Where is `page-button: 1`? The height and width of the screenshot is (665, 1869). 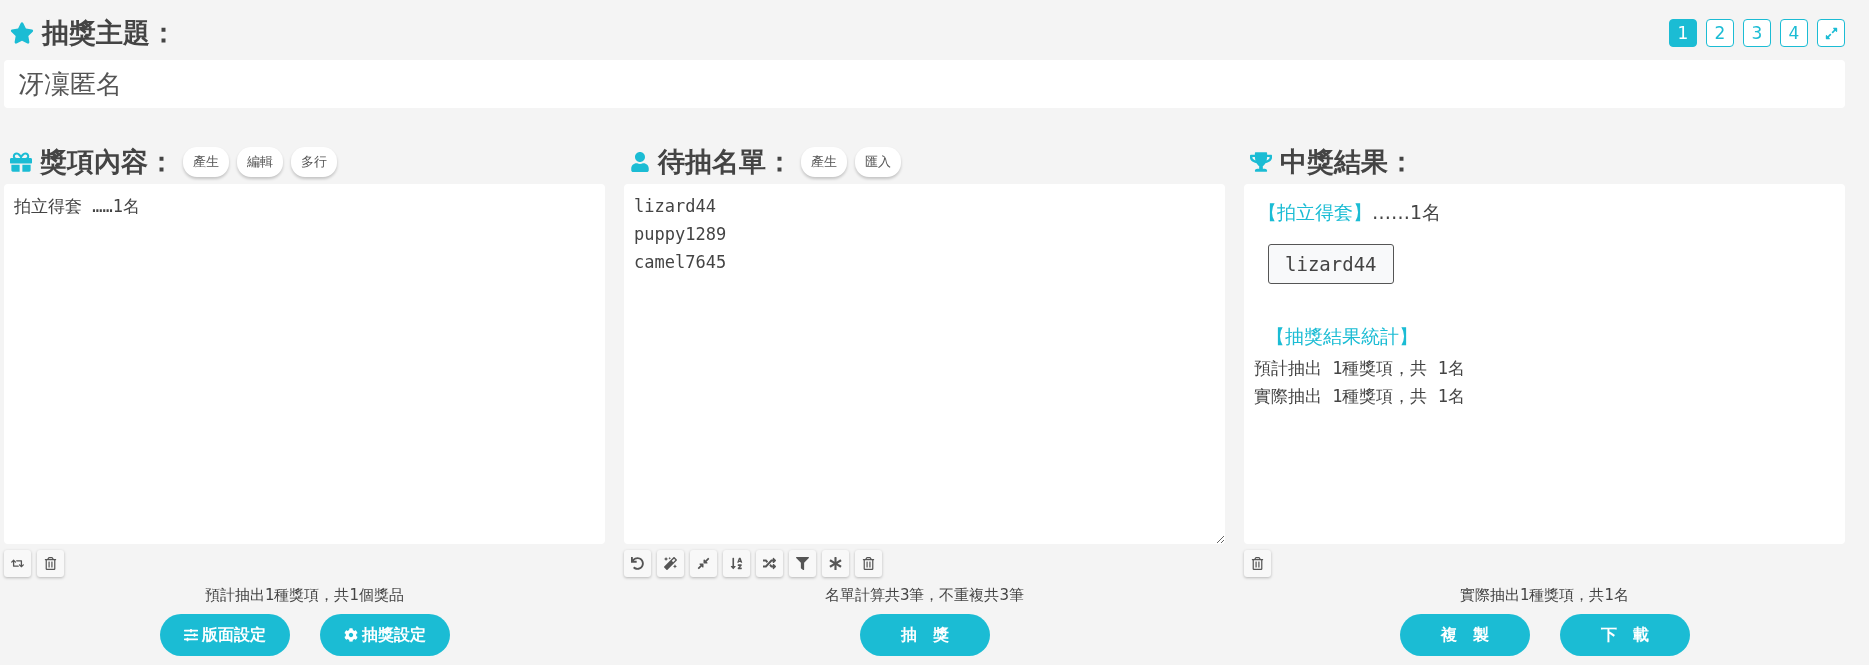 page-button: 1 is located at coordinates (1683, 33).